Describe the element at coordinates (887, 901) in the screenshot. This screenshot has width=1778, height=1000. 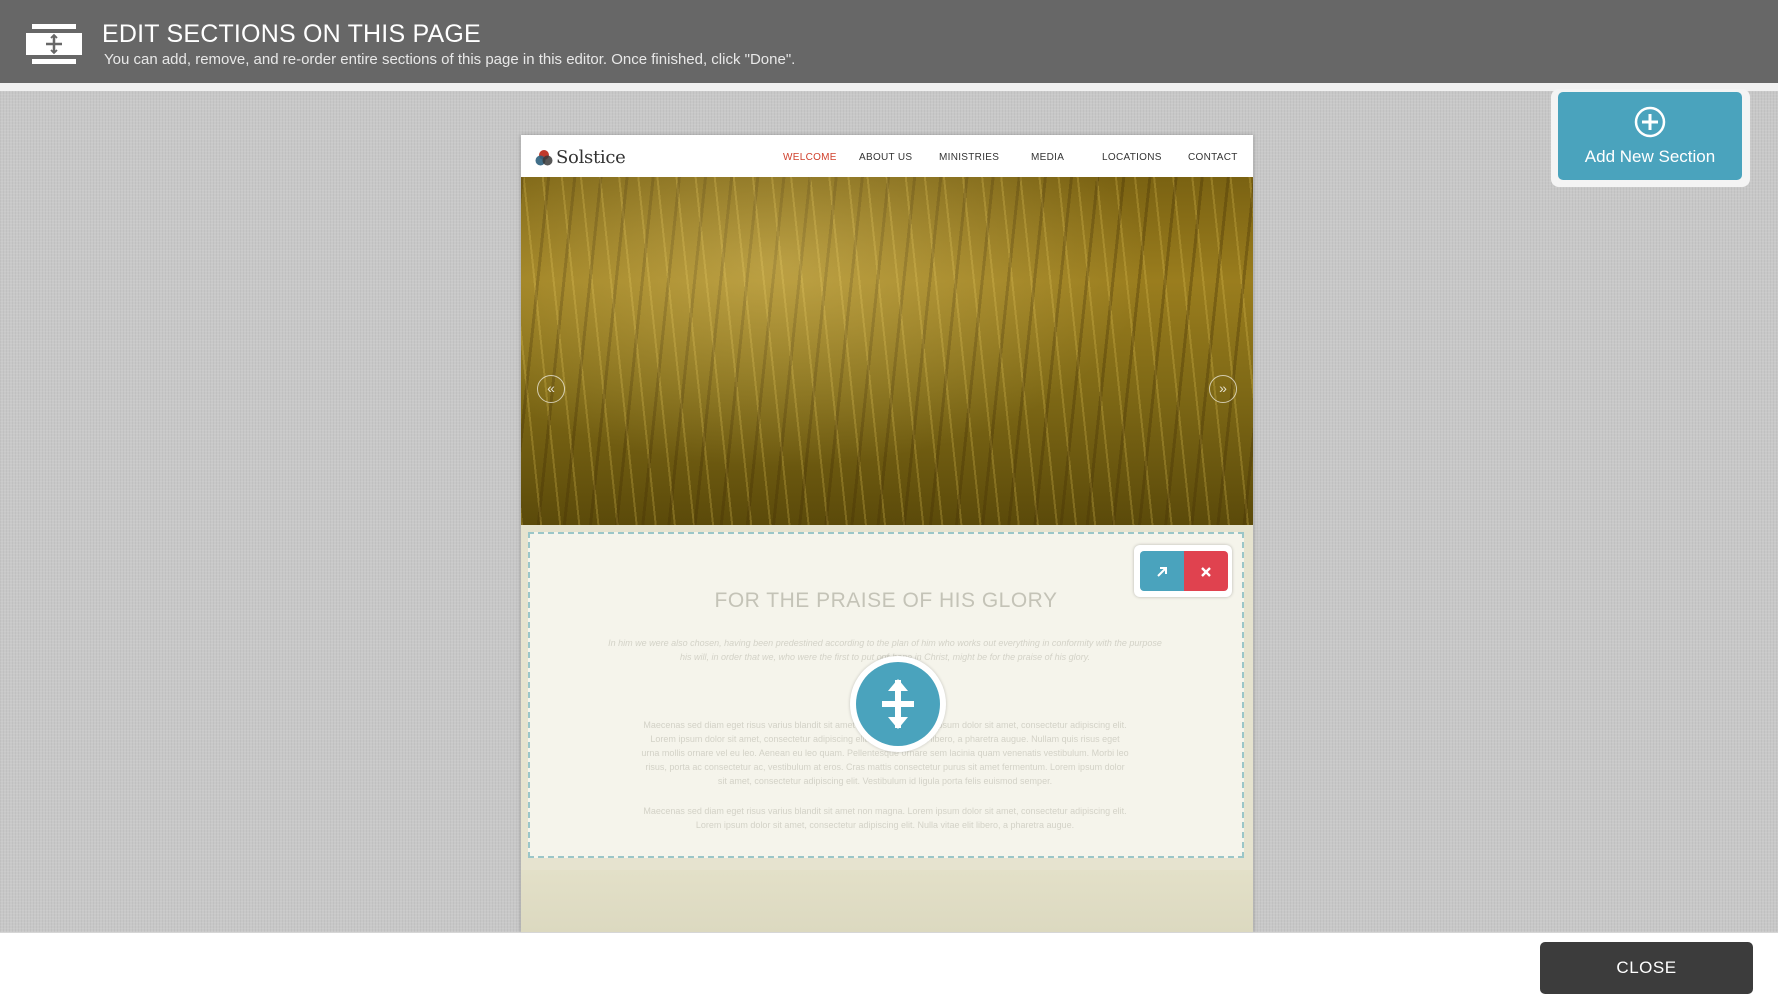
I see `next-section-preview` at that location.